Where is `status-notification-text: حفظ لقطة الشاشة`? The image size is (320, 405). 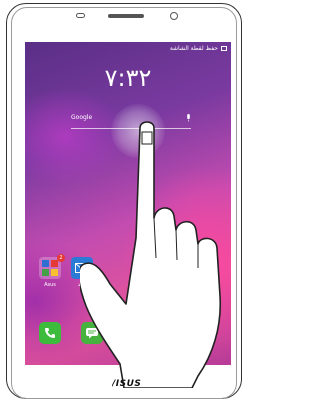
status-notification-text: حفظ لقطة الشاشة is located at coordinates (193, 48).